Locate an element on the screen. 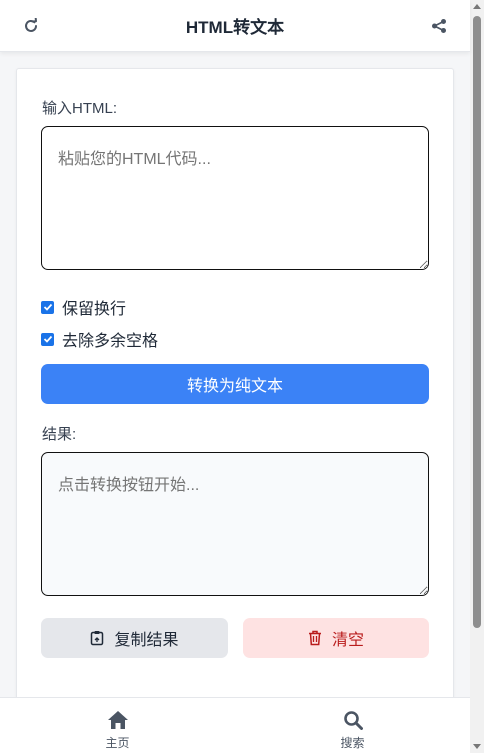 The width and height of the screenshot is (484, 753). scroll-down-arrow-icon is located at coordinates (477, 746).